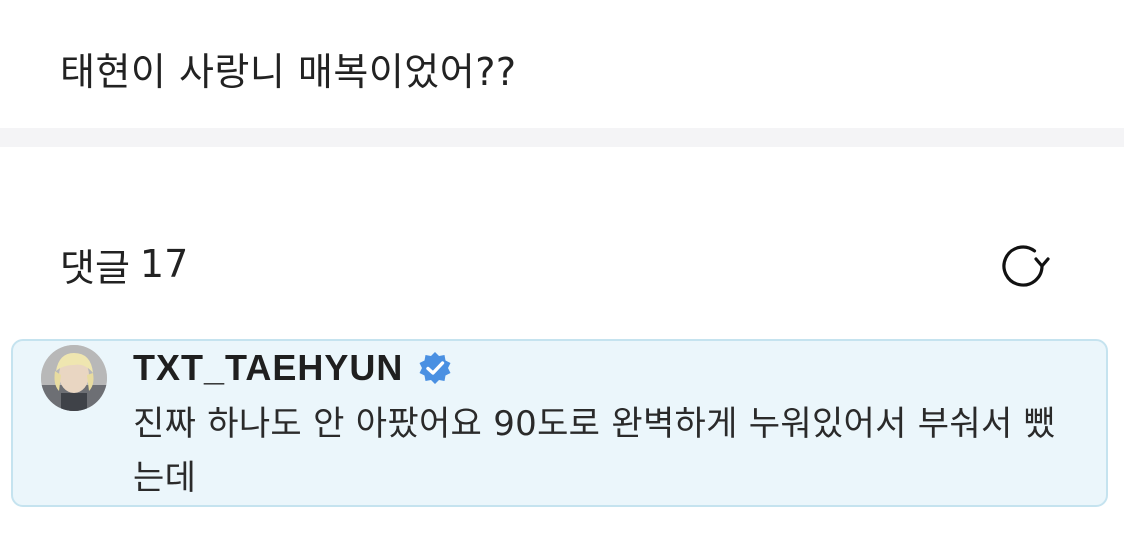 The height and width of the screenshot is (540, 1124). I want to click on refresh-button, so click(1023, 266).